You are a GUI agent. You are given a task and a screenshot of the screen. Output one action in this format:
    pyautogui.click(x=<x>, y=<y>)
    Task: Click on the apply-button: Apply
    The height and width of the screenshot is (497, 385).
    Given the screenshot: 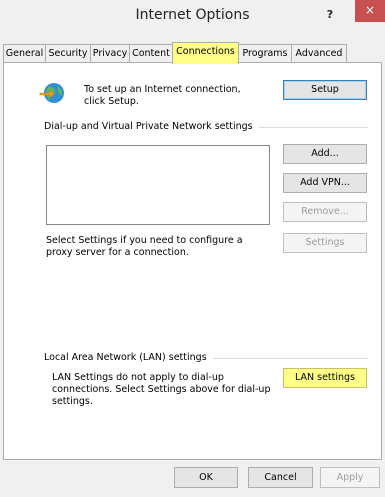 What is the action you would take?
    pyautogui.click(x=350, y=477)
    